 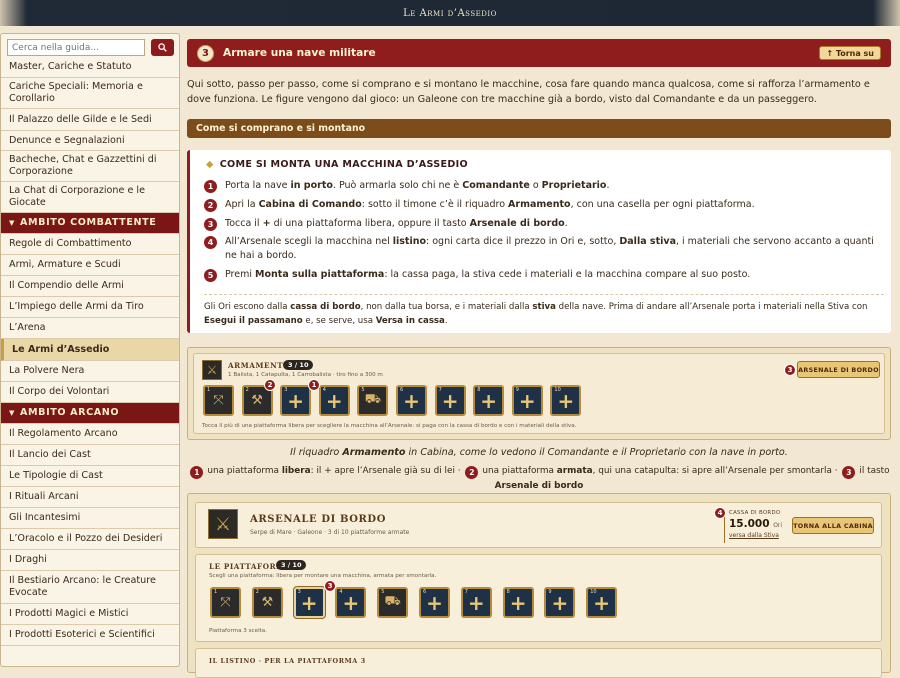 I want to click on sidebar-item: Il Corpo dei Volontari, so click(x=90, y=392).